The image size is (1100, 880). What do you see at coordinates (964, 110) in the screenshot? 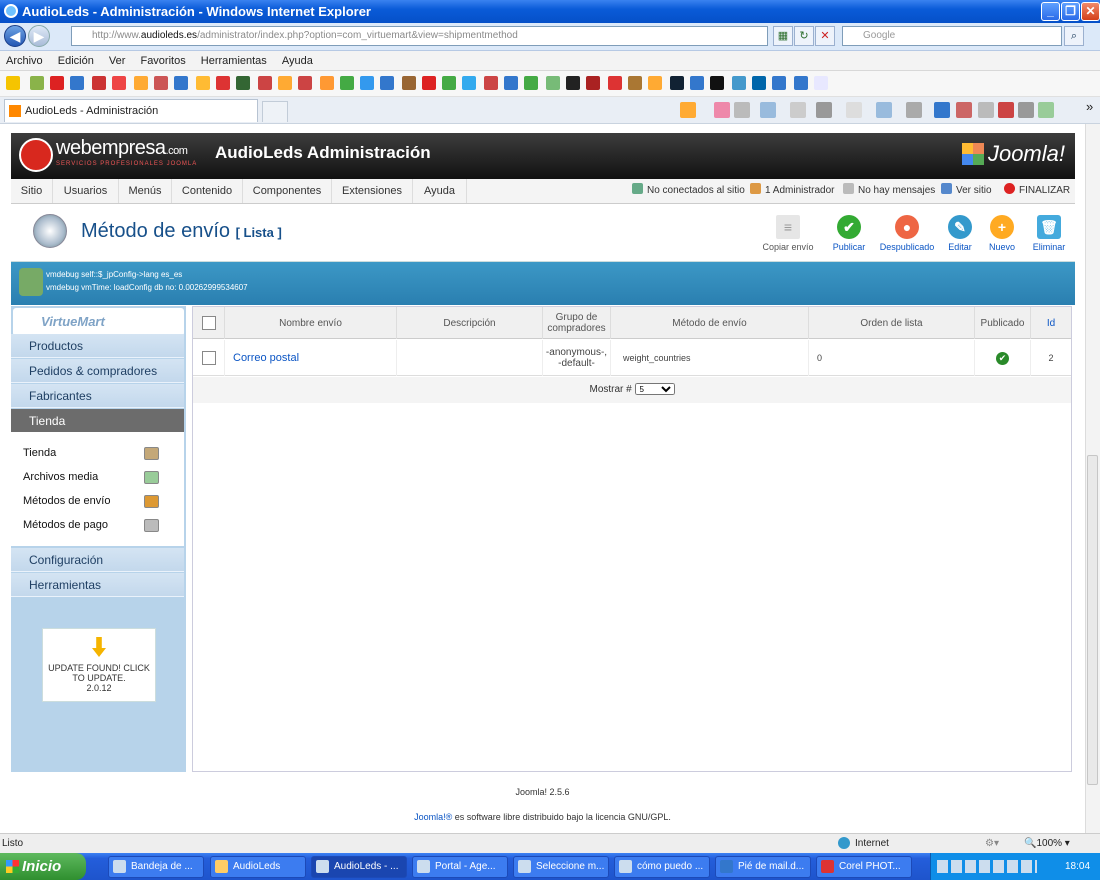
I see `research-icon` at bounding box center [964, 110].